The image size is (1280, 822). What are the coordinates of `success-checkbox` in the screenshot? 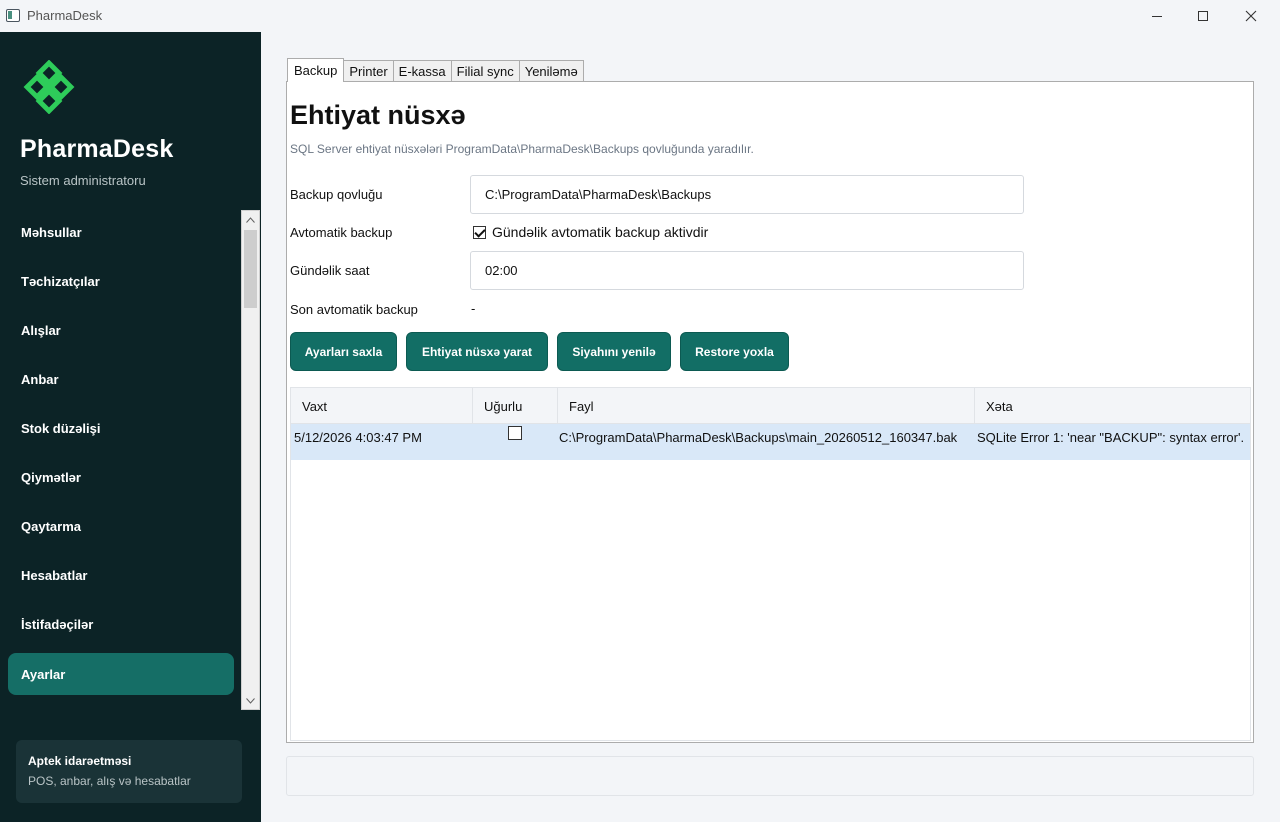 It's located at (515, 433).